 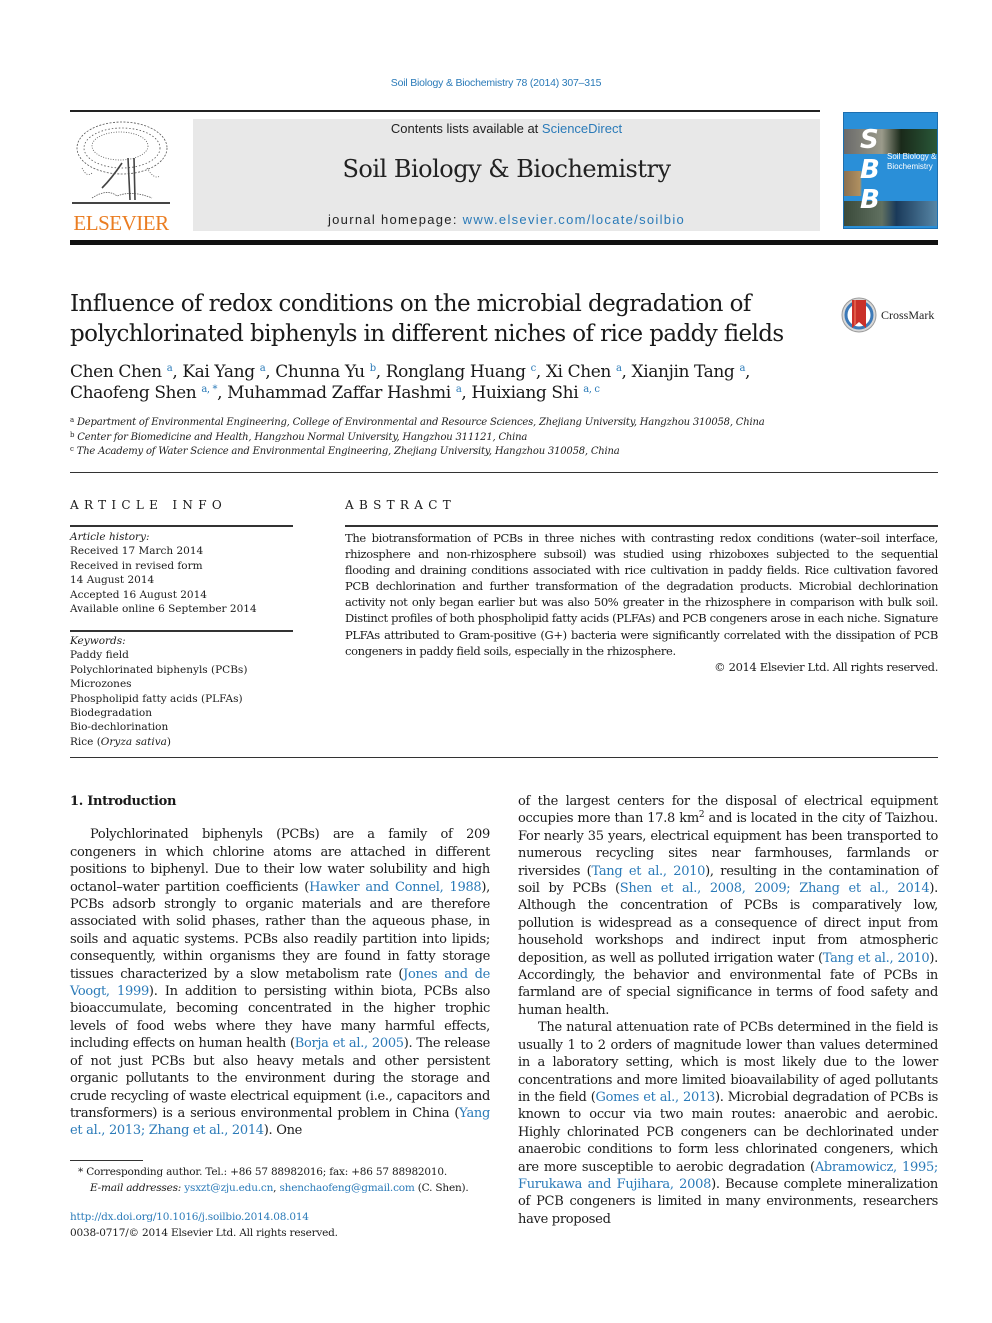 I want to click on author: Xianjin Tang a, so click(x=688, y=372).